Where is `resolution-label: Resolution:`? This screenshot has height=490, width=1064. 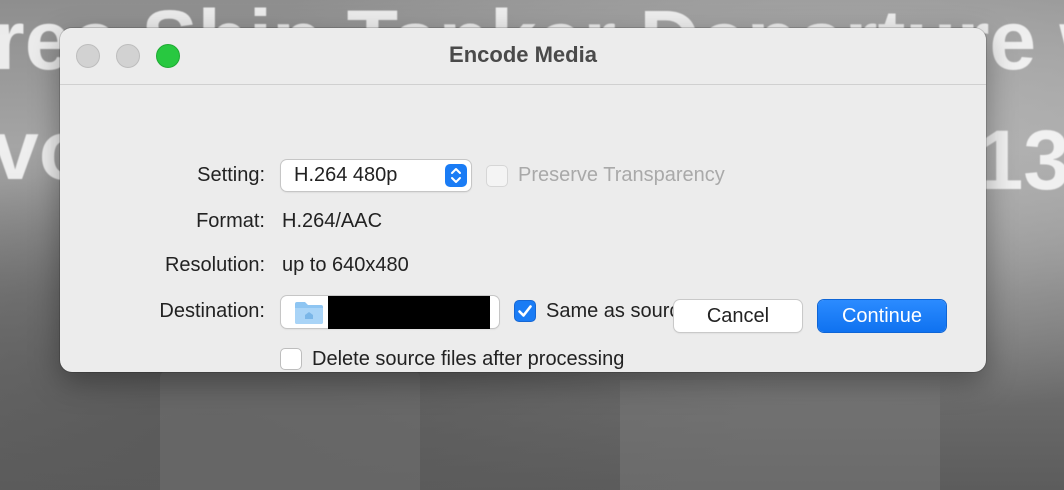 resolution-label: Resolution: is located at coordinates (214, 265).